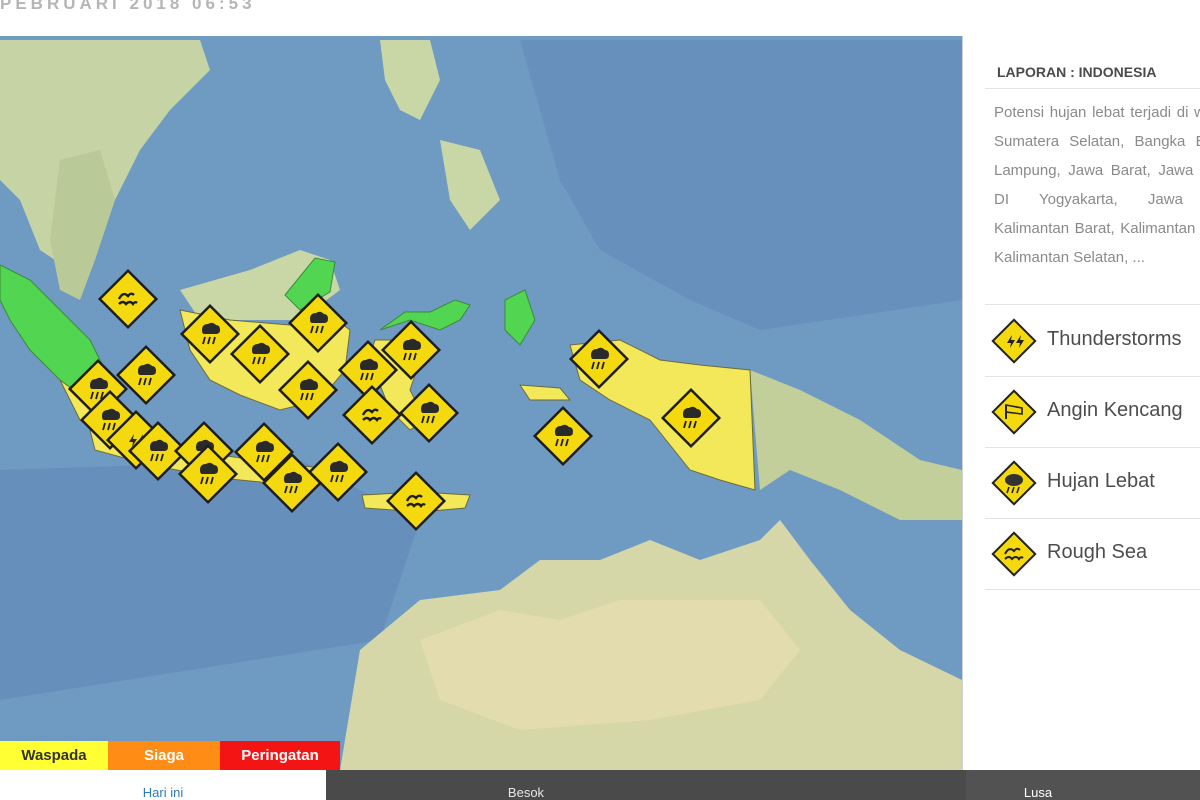 The image size is (1200, 800). Describe the element at coordinates (1101, 481) in the screenshot. I see `legend-label: Hujan Lebat` at that location.